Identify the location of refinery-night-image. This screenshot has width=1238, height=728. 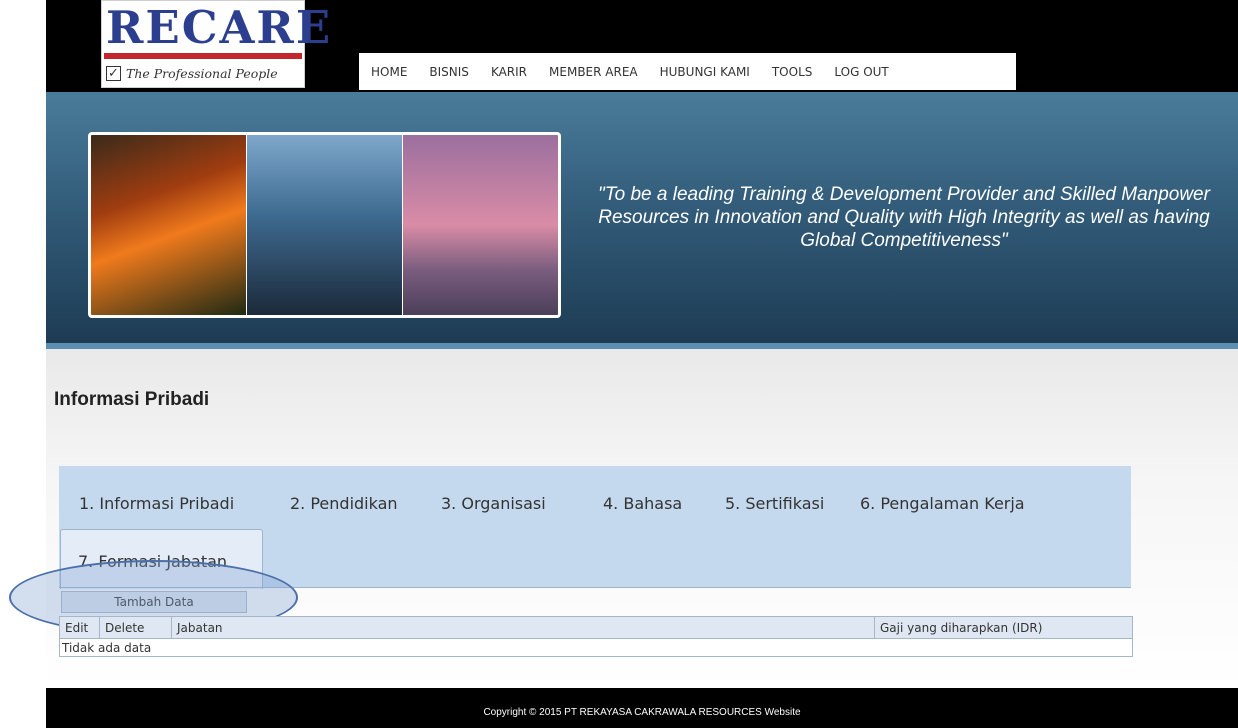
(325, 225).